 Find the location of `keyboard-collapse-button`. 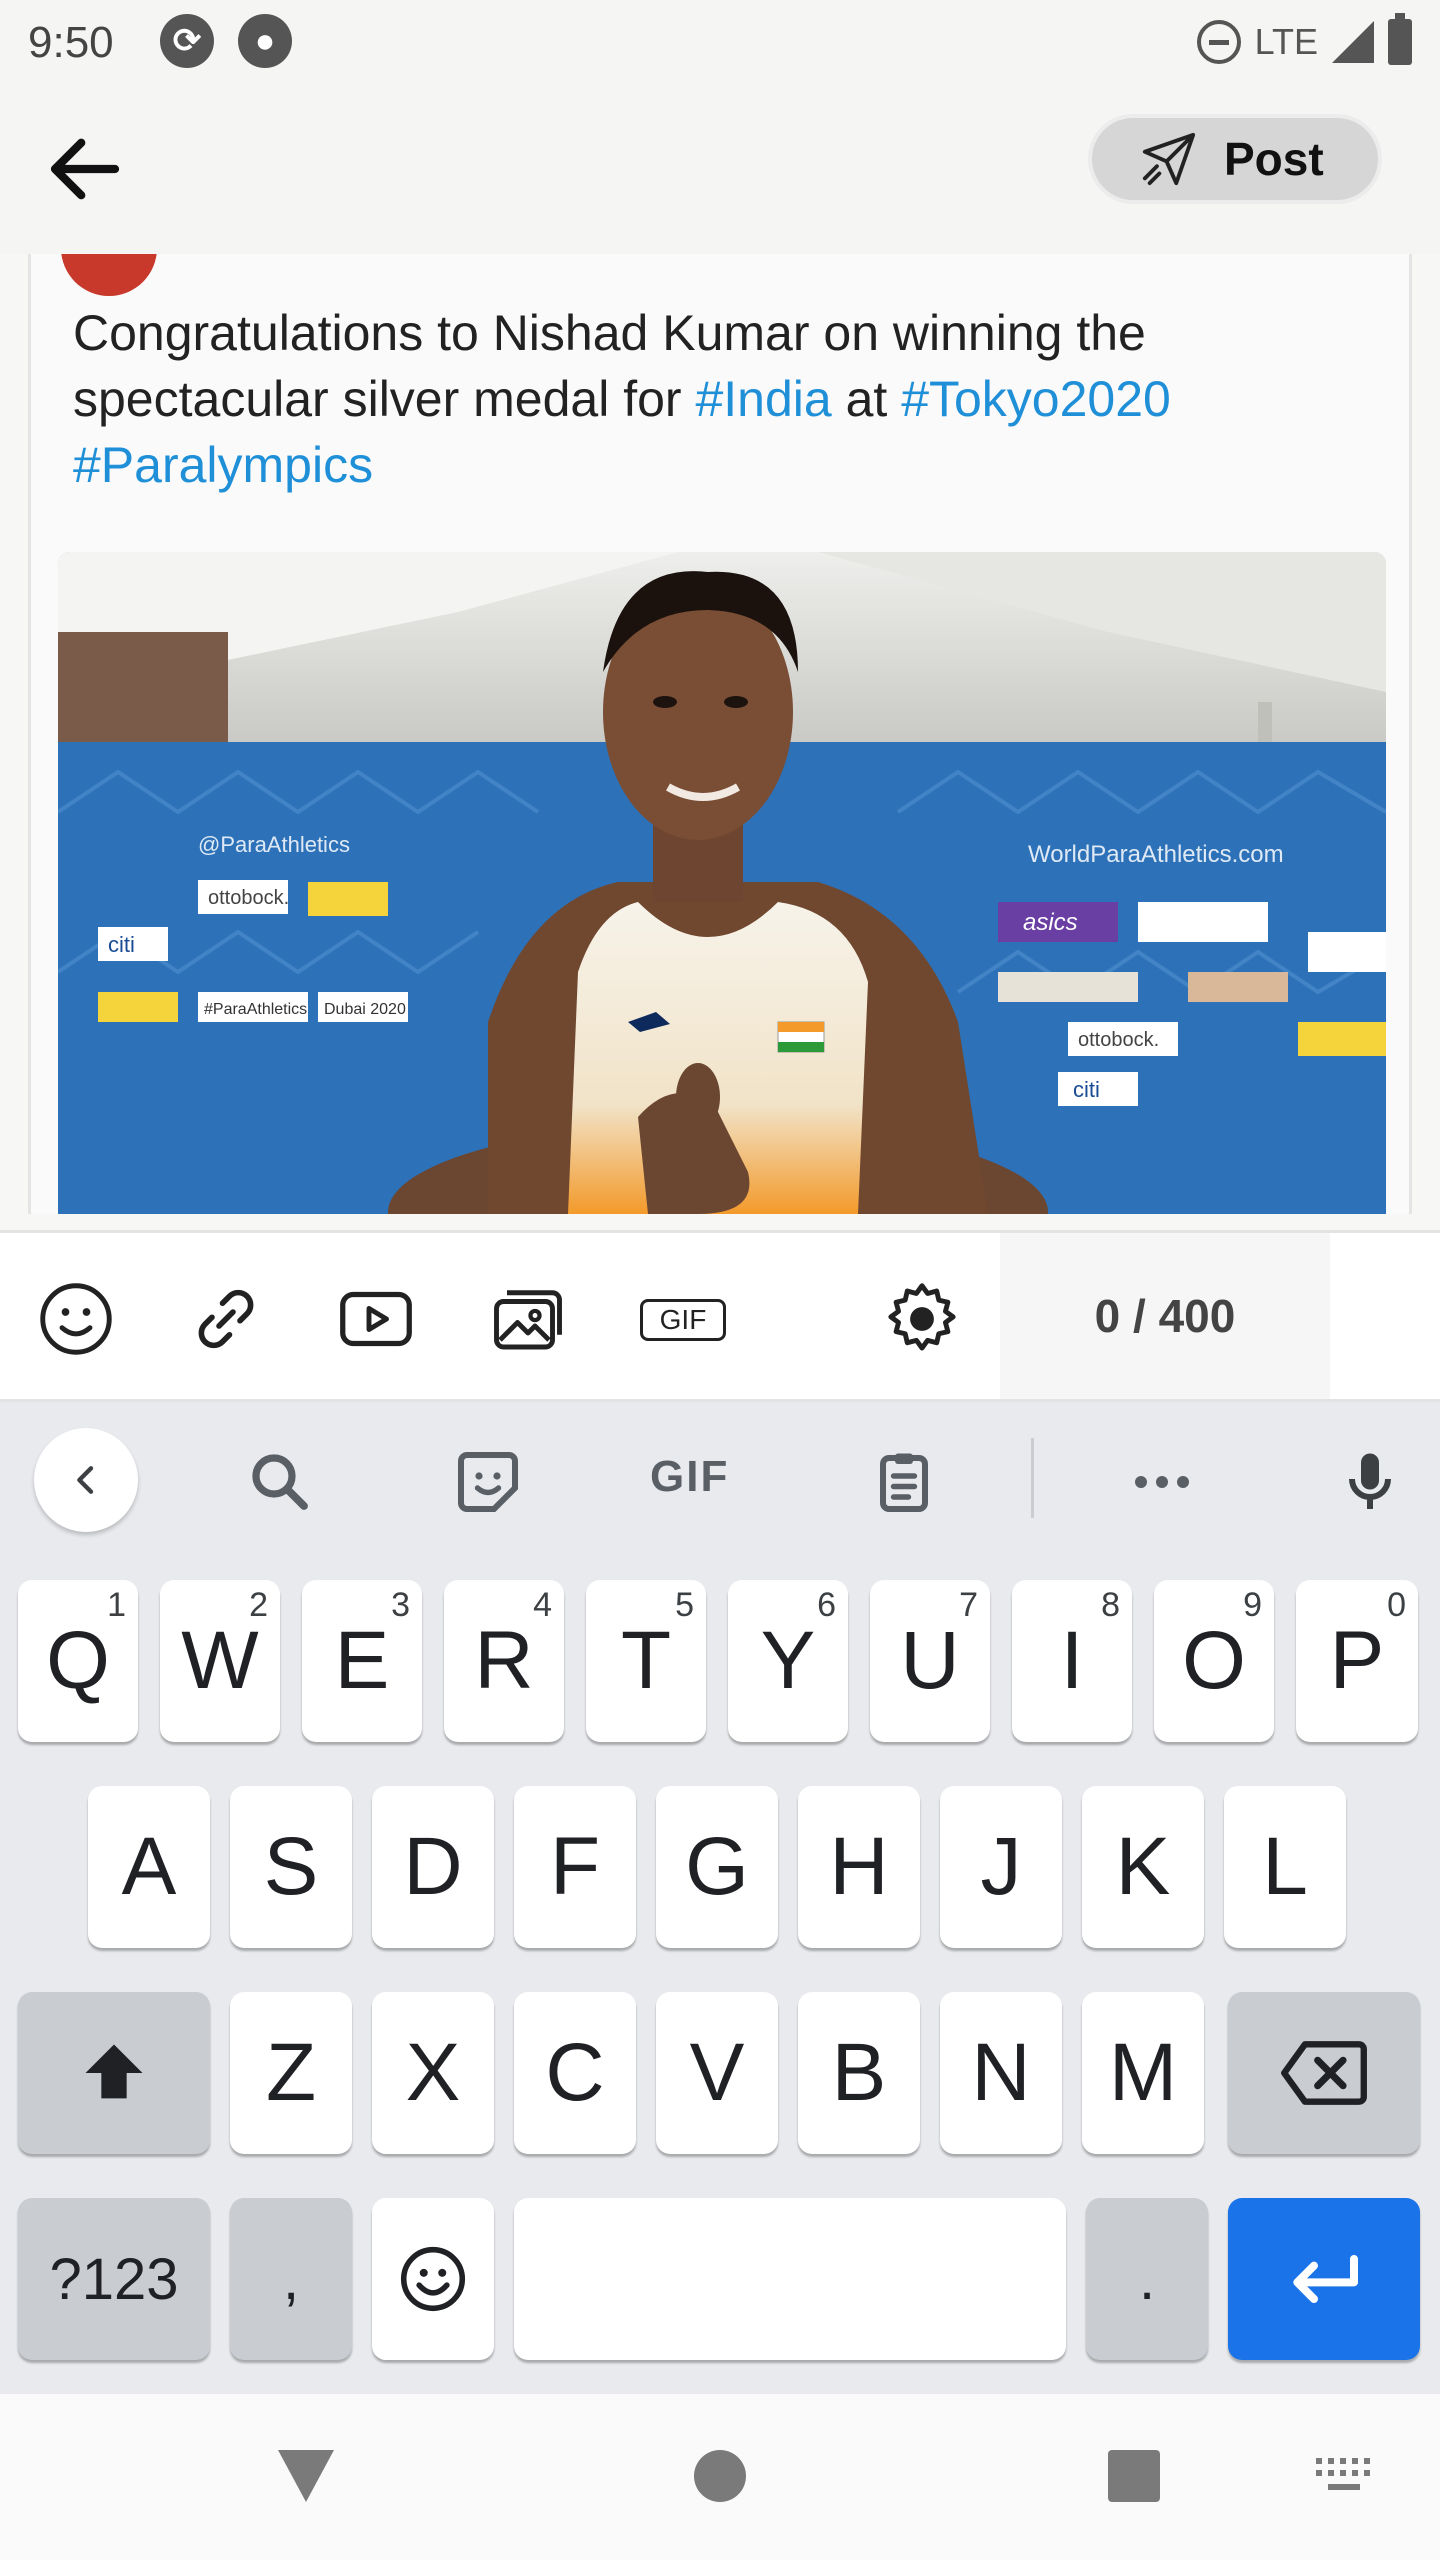

keyboard-collapse-button is located at coordinates (86, 1480).